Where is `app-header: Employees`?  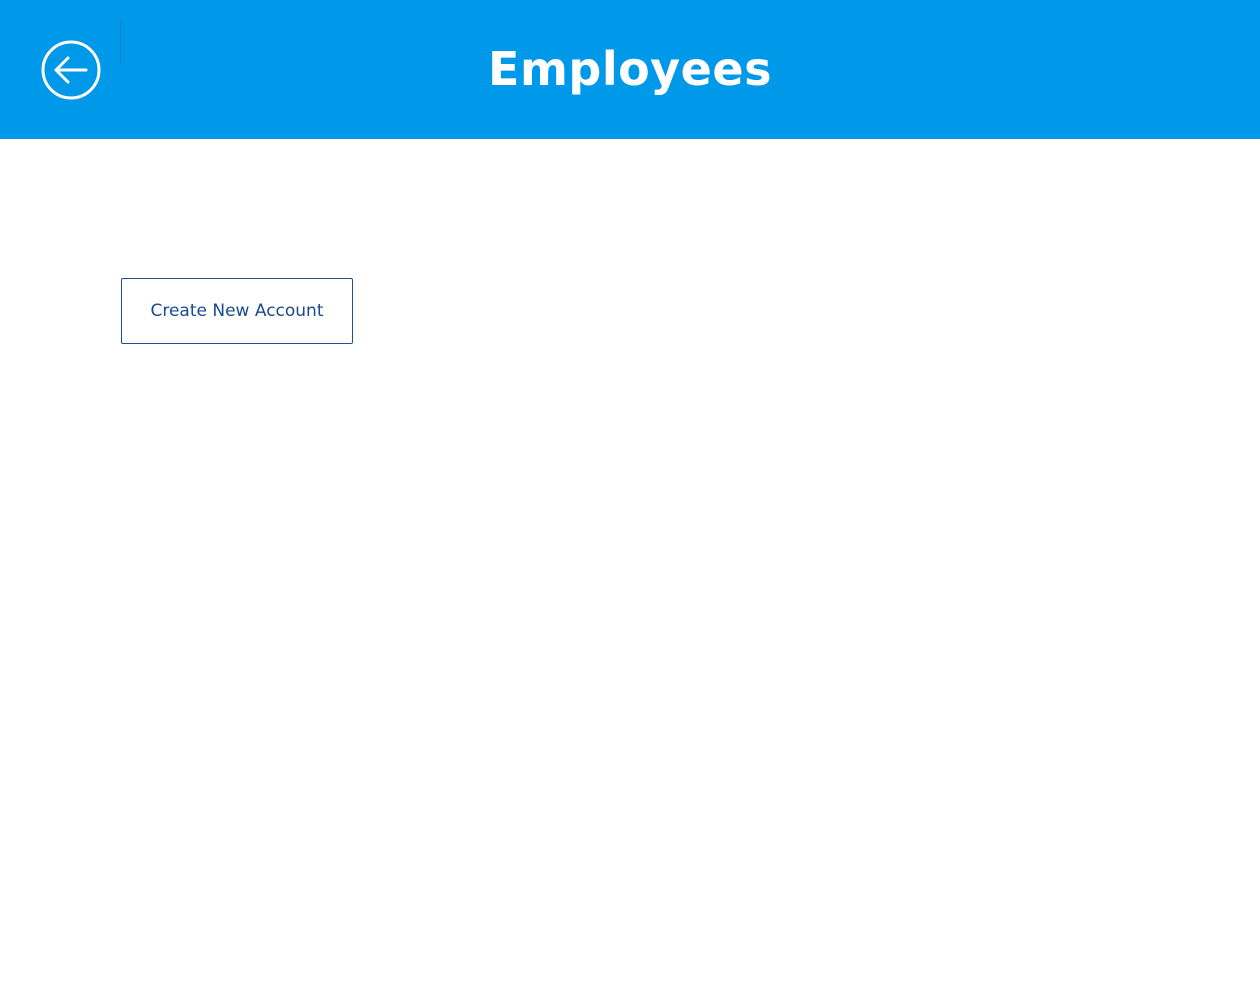
app-header: Employees is located at coordinates (630, 69).